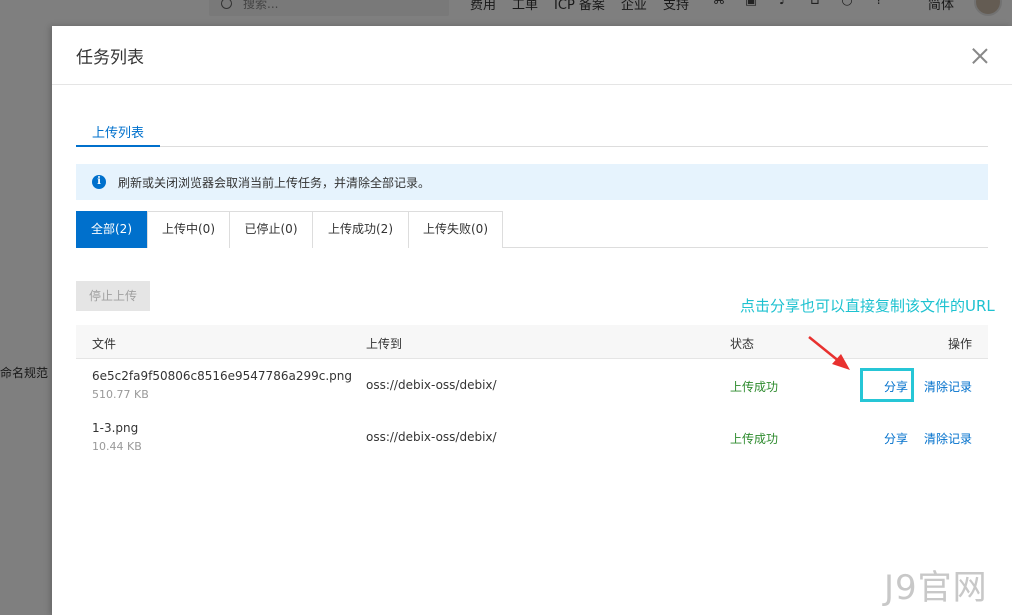 The image size is (1012, 615). What do you see at coordinates (936, 588) in the screenshot?
I see `watermark: J9官网` at bounding box center [936, 588].